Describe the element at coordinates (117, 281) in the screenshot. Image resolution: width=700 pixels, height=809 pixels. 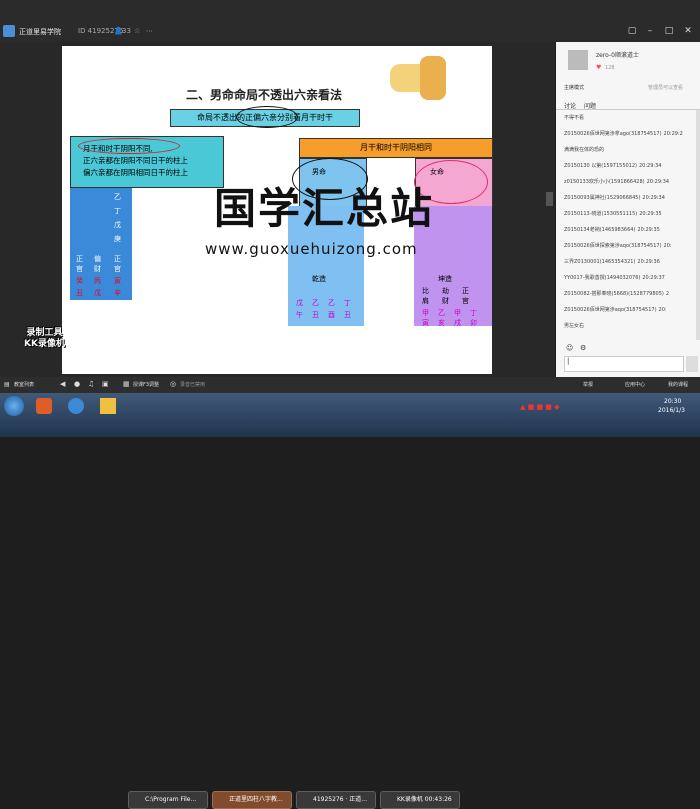
I see `left-chart-cell: 寅` at that location.